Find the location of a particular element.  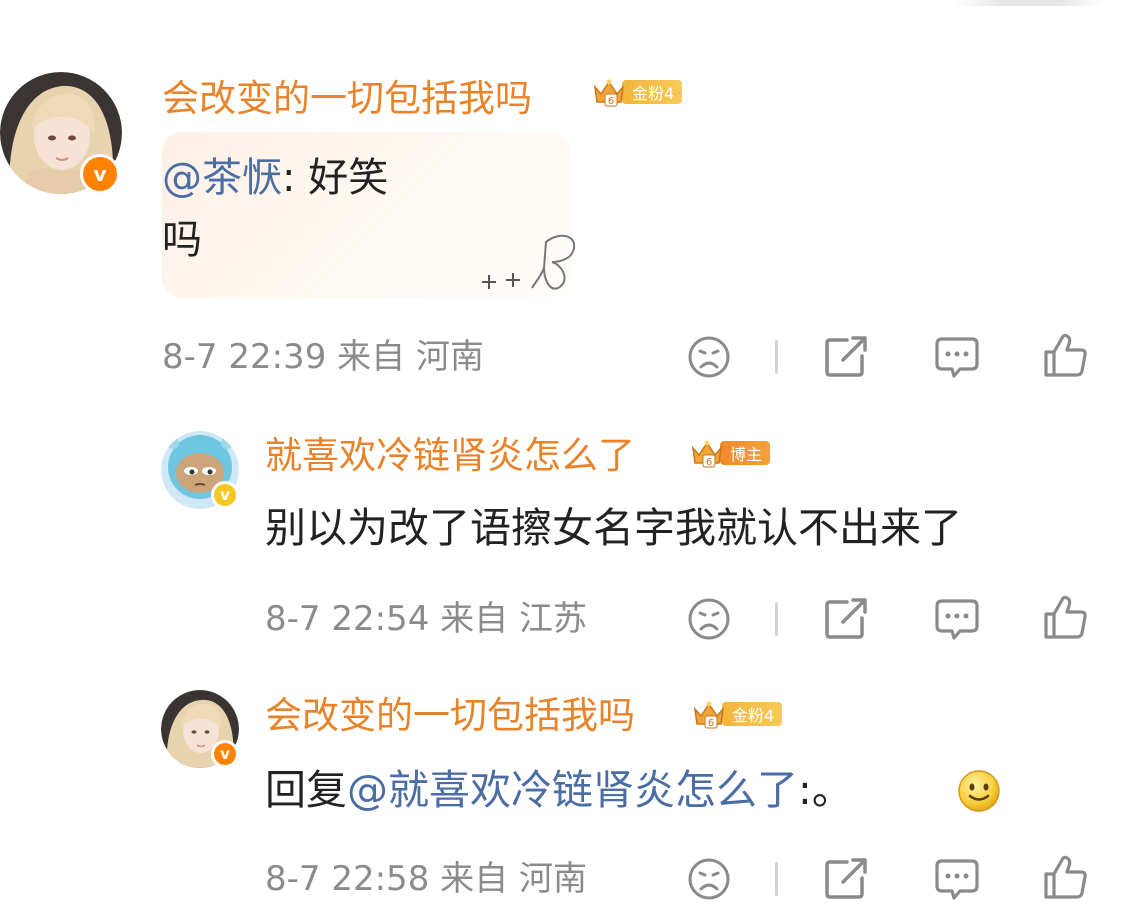

timestamp: 8-7 22:54 is located at coordinates (347, 619).